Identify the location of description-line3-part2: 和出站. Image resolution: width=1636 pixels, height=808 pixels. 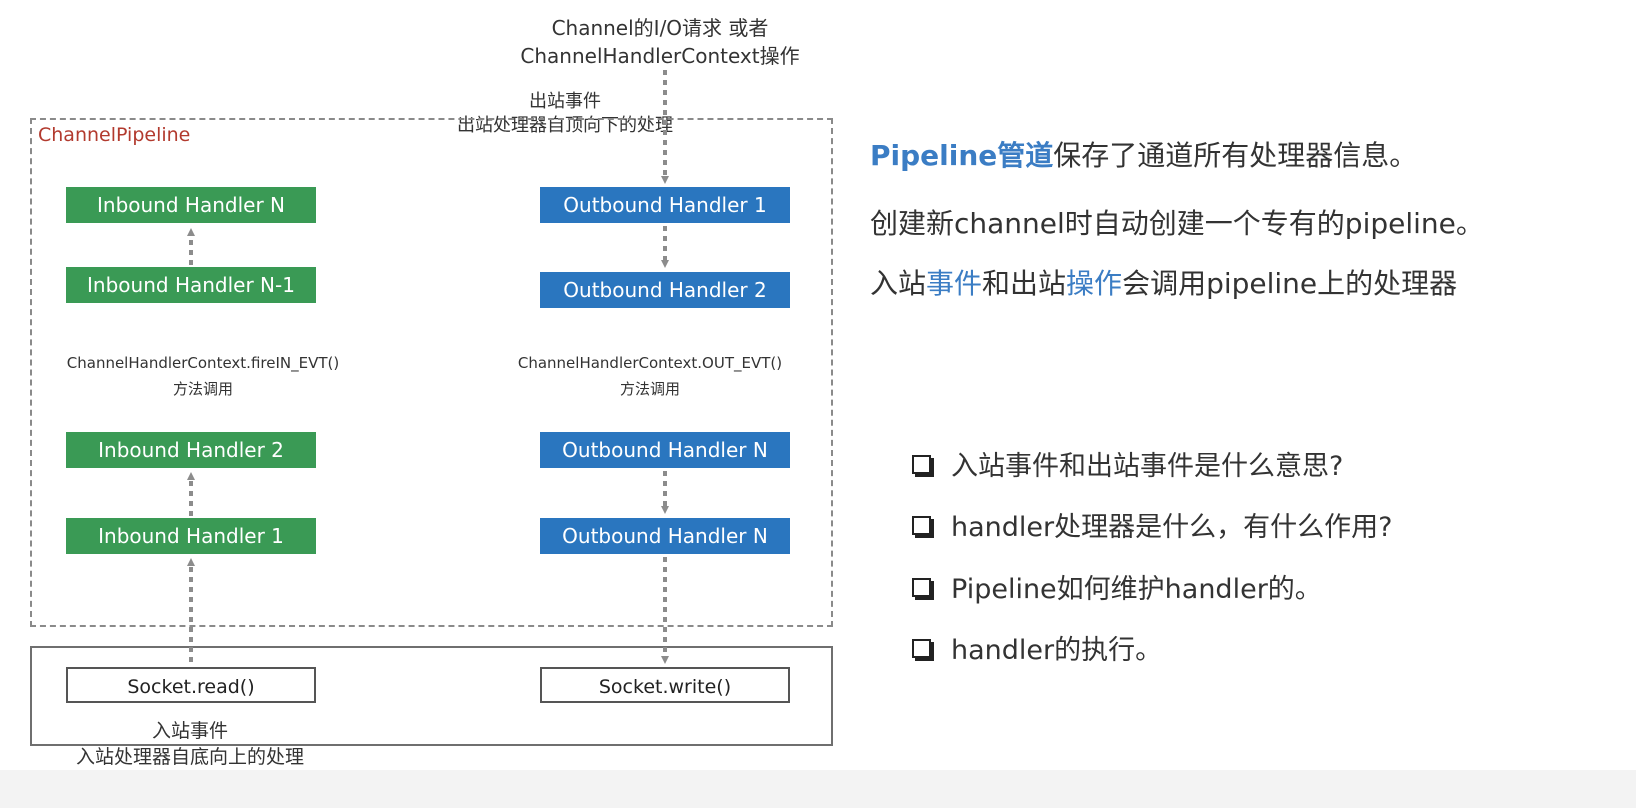
(1024, 283).